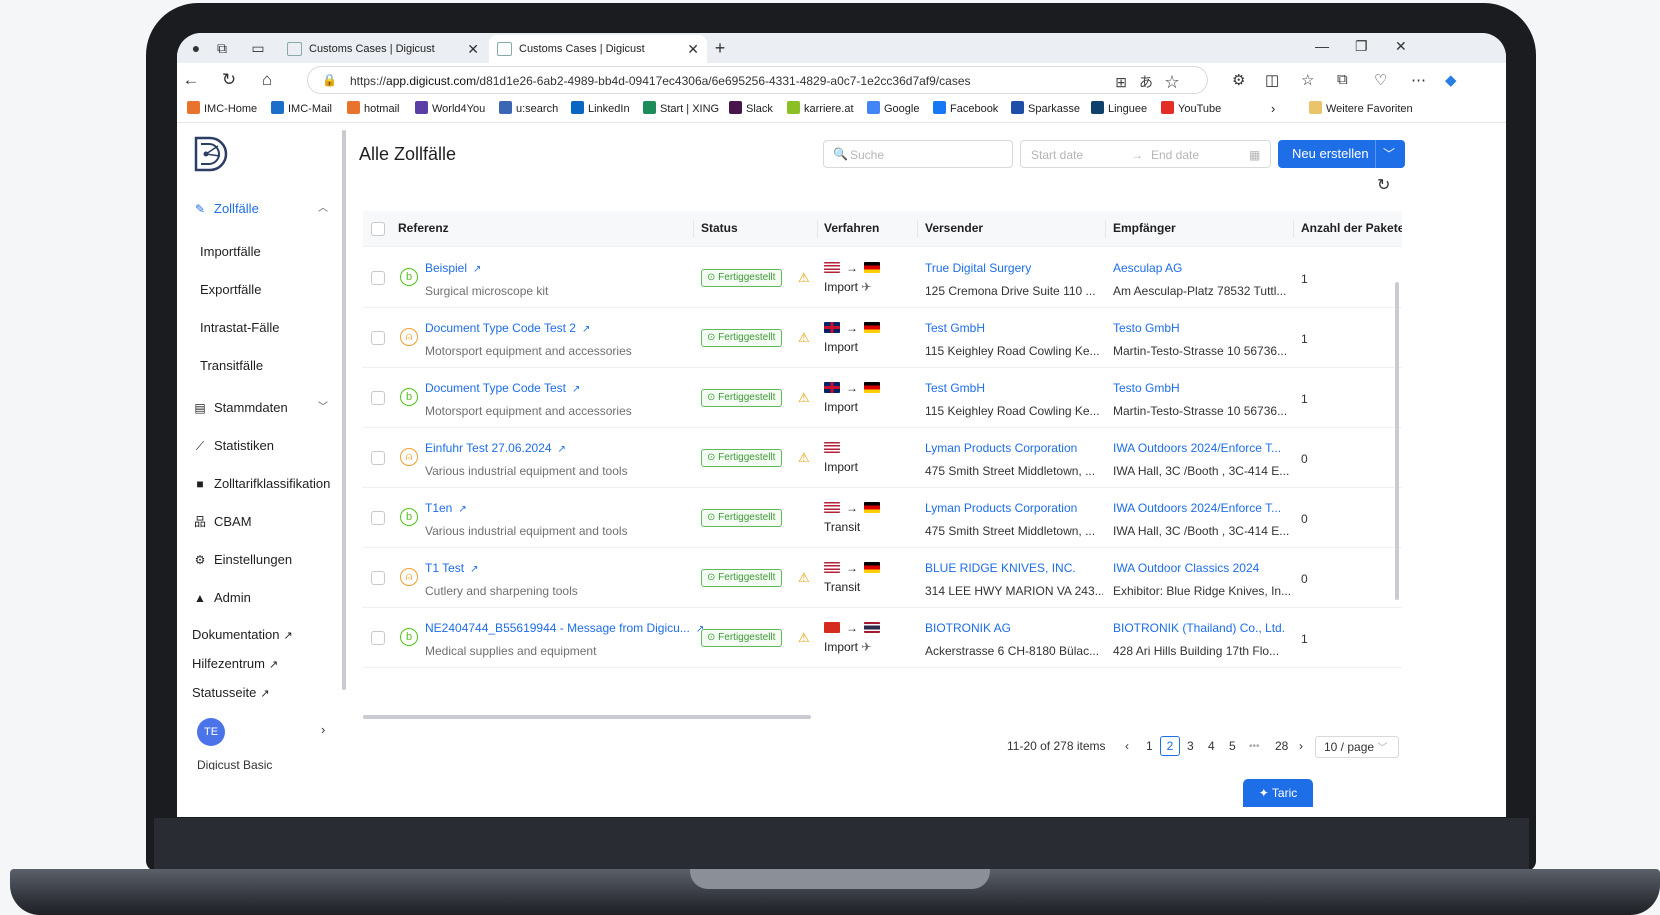 The image size is (1660, 915). What do you see at coordinates (681, 109) in the screenshot?
I see `bookmark-xing: Start | XING` at bounding box center [681, 109].